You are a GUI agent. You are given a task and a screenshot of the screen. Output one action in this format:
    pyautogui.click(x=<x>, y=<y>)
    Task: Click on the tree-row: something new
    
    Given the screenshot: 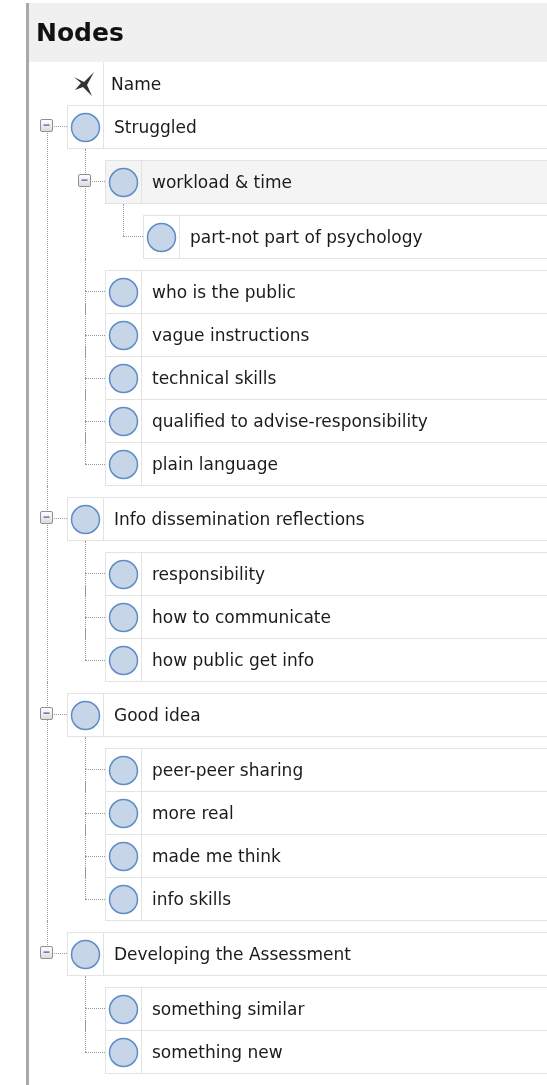 What is the action you would take?
    pyautogui.click(x=326, y=1052)
    